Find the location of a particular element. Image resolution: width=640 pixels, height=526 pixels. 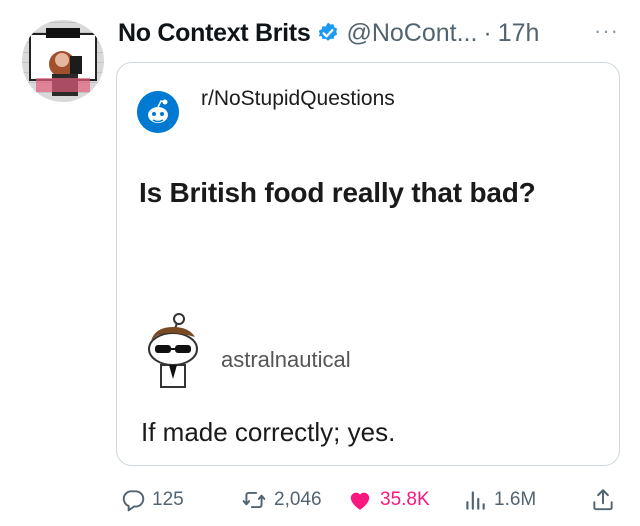

share-button is located at coordinates (603, 500).